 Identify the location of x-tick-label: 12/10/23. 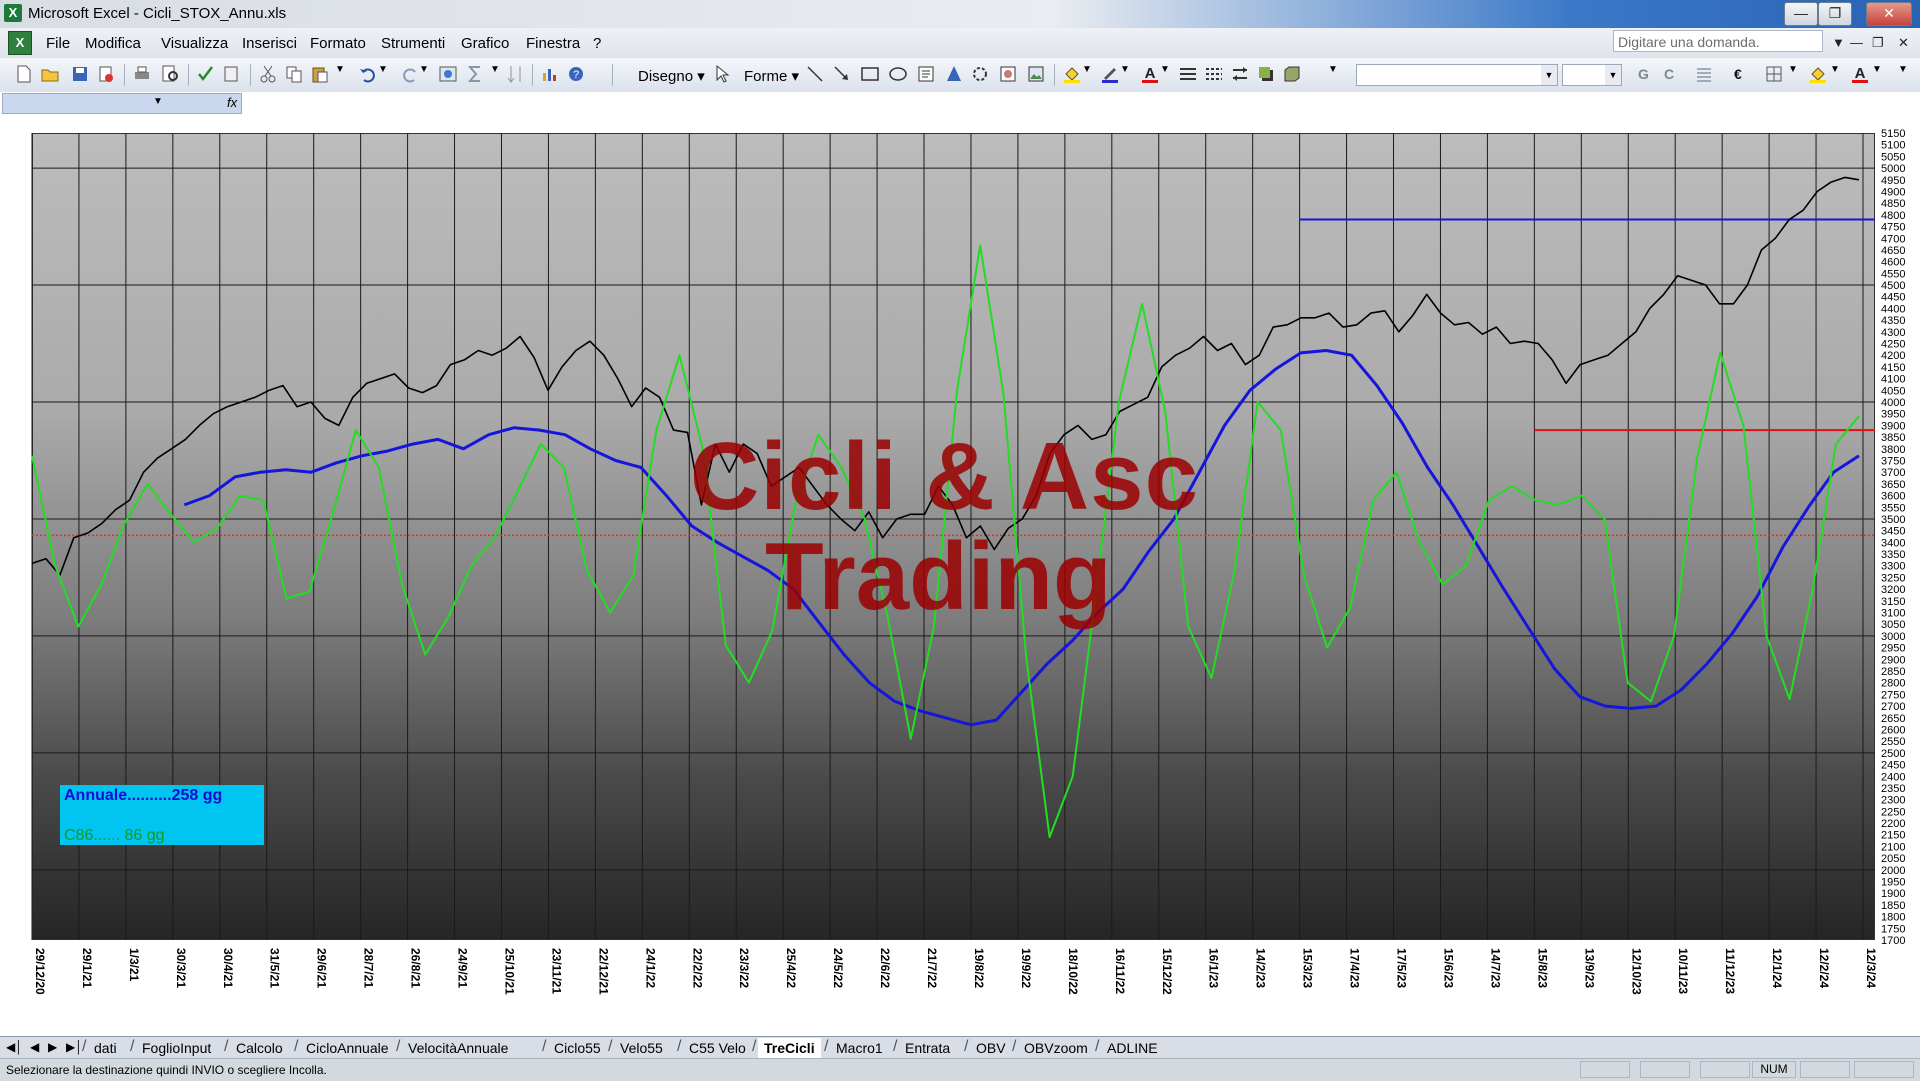
(1636, 971).